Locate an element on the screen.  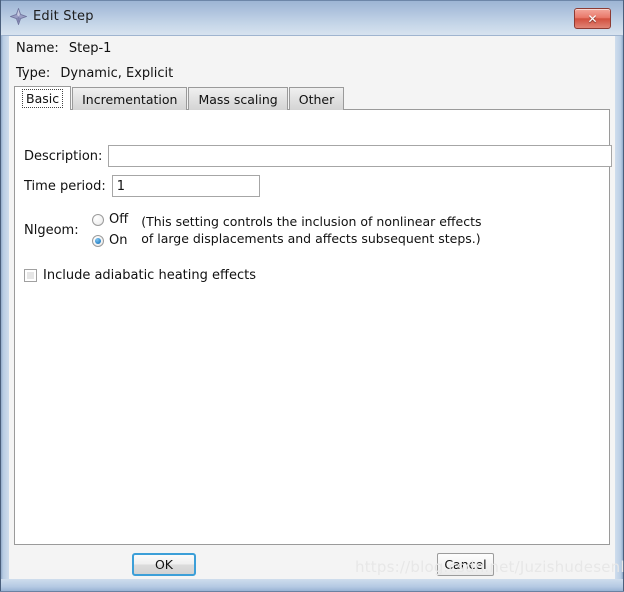
window-frame-edge-left is located at coordinates (0, 296).